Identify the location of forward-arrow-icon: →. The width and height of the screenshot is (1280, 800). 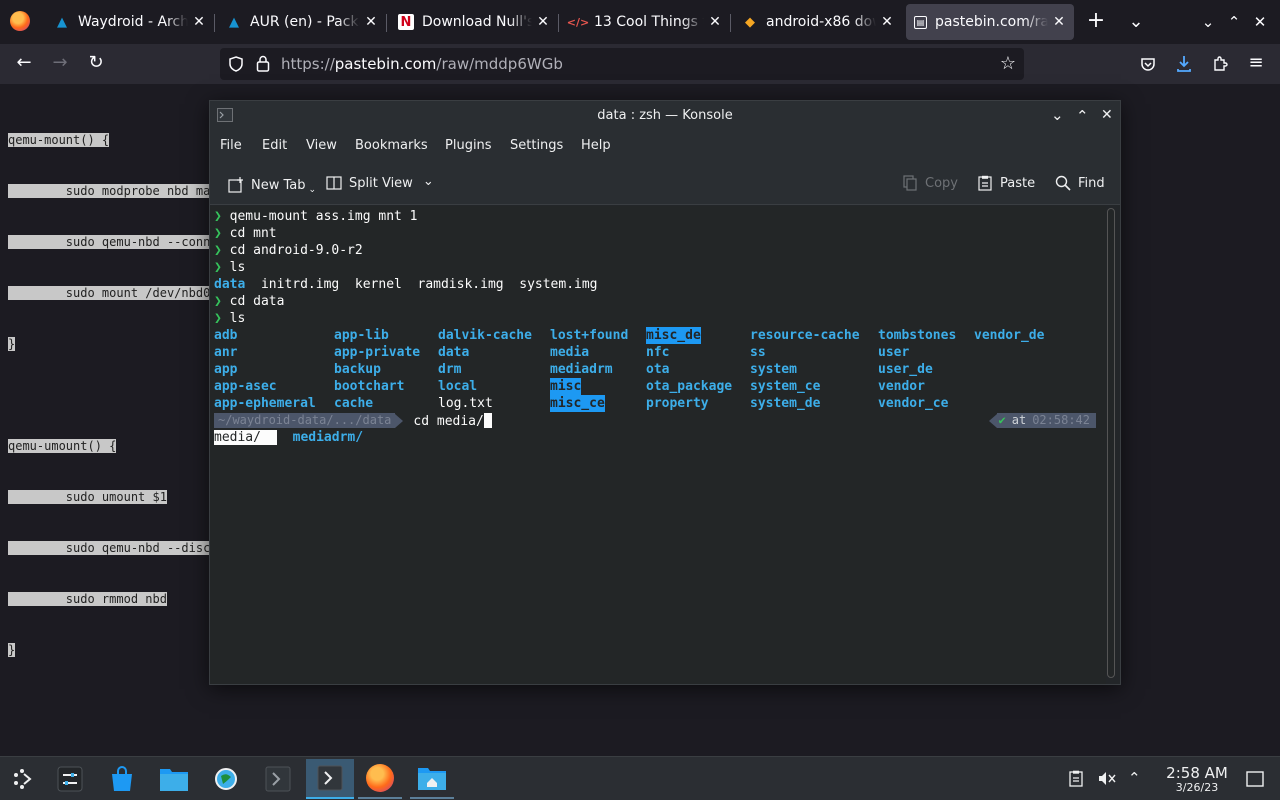
(60, 63).